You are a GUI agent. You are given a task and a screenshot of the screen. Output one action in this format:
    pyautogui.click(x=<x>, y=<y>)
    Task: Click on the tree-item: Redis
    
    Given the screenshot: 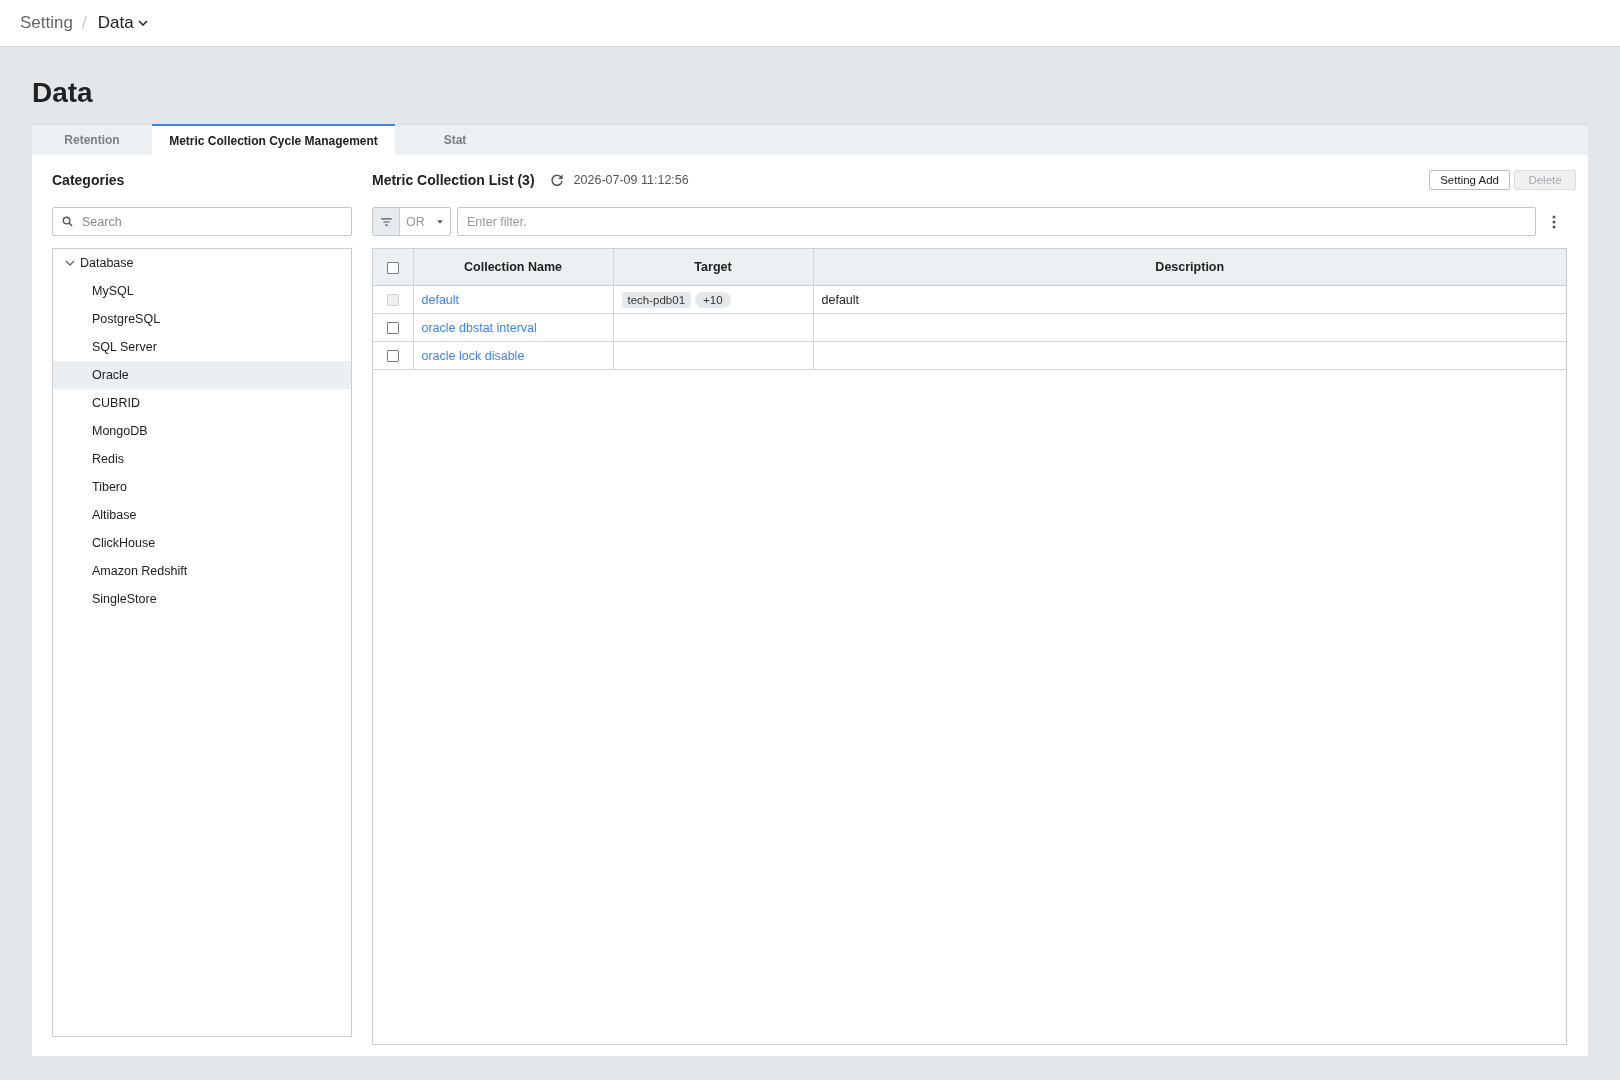 What is the action you would take?
    pyautogui.click(x=202, y=459)
    